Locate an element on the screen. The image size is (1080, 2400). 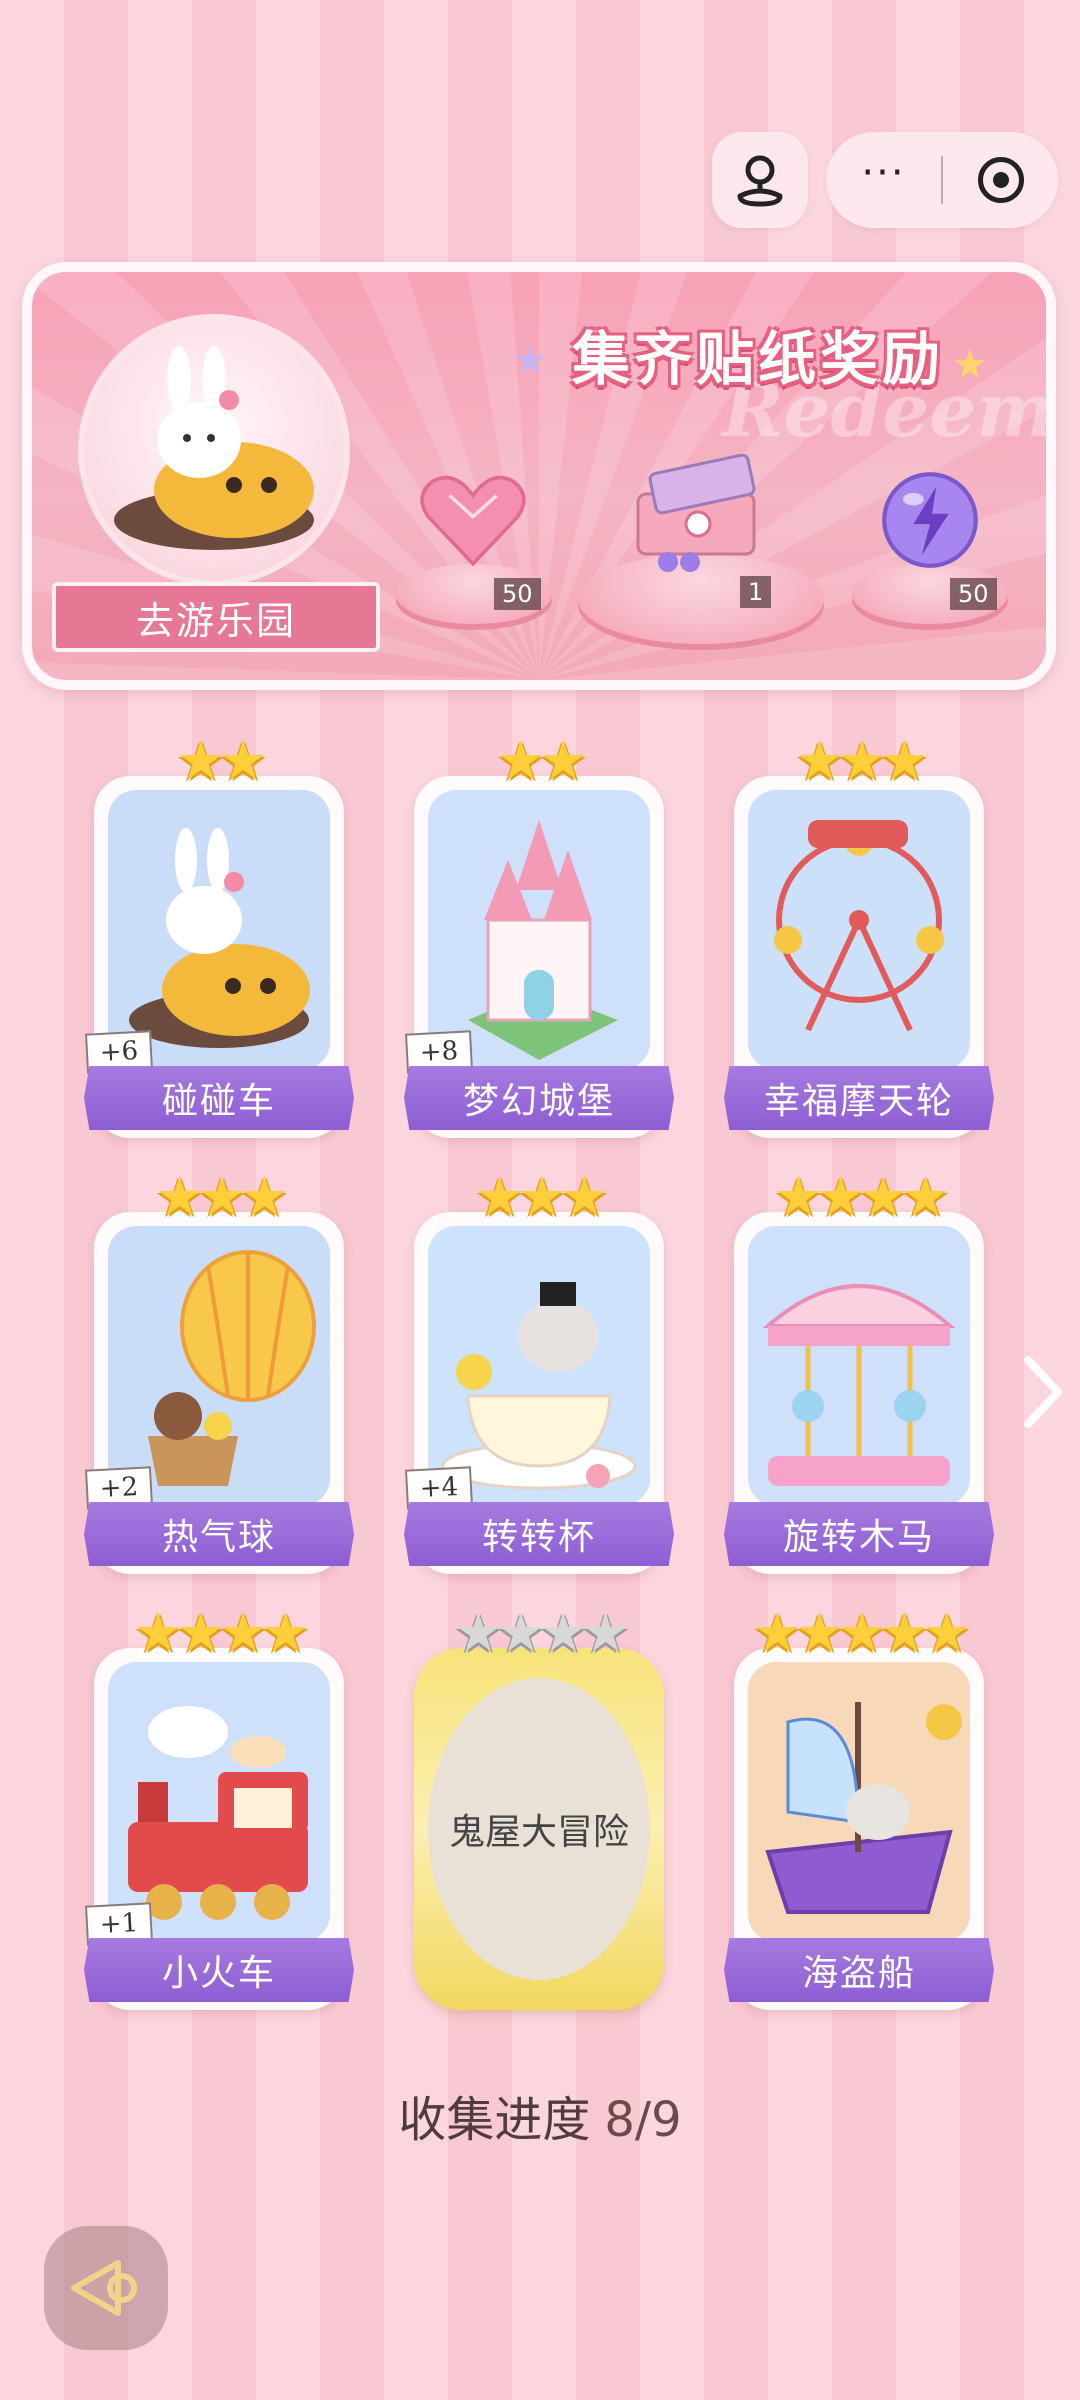
sticker-name-ribbon: 碰碰车 is located at coordinates (219, 1098).